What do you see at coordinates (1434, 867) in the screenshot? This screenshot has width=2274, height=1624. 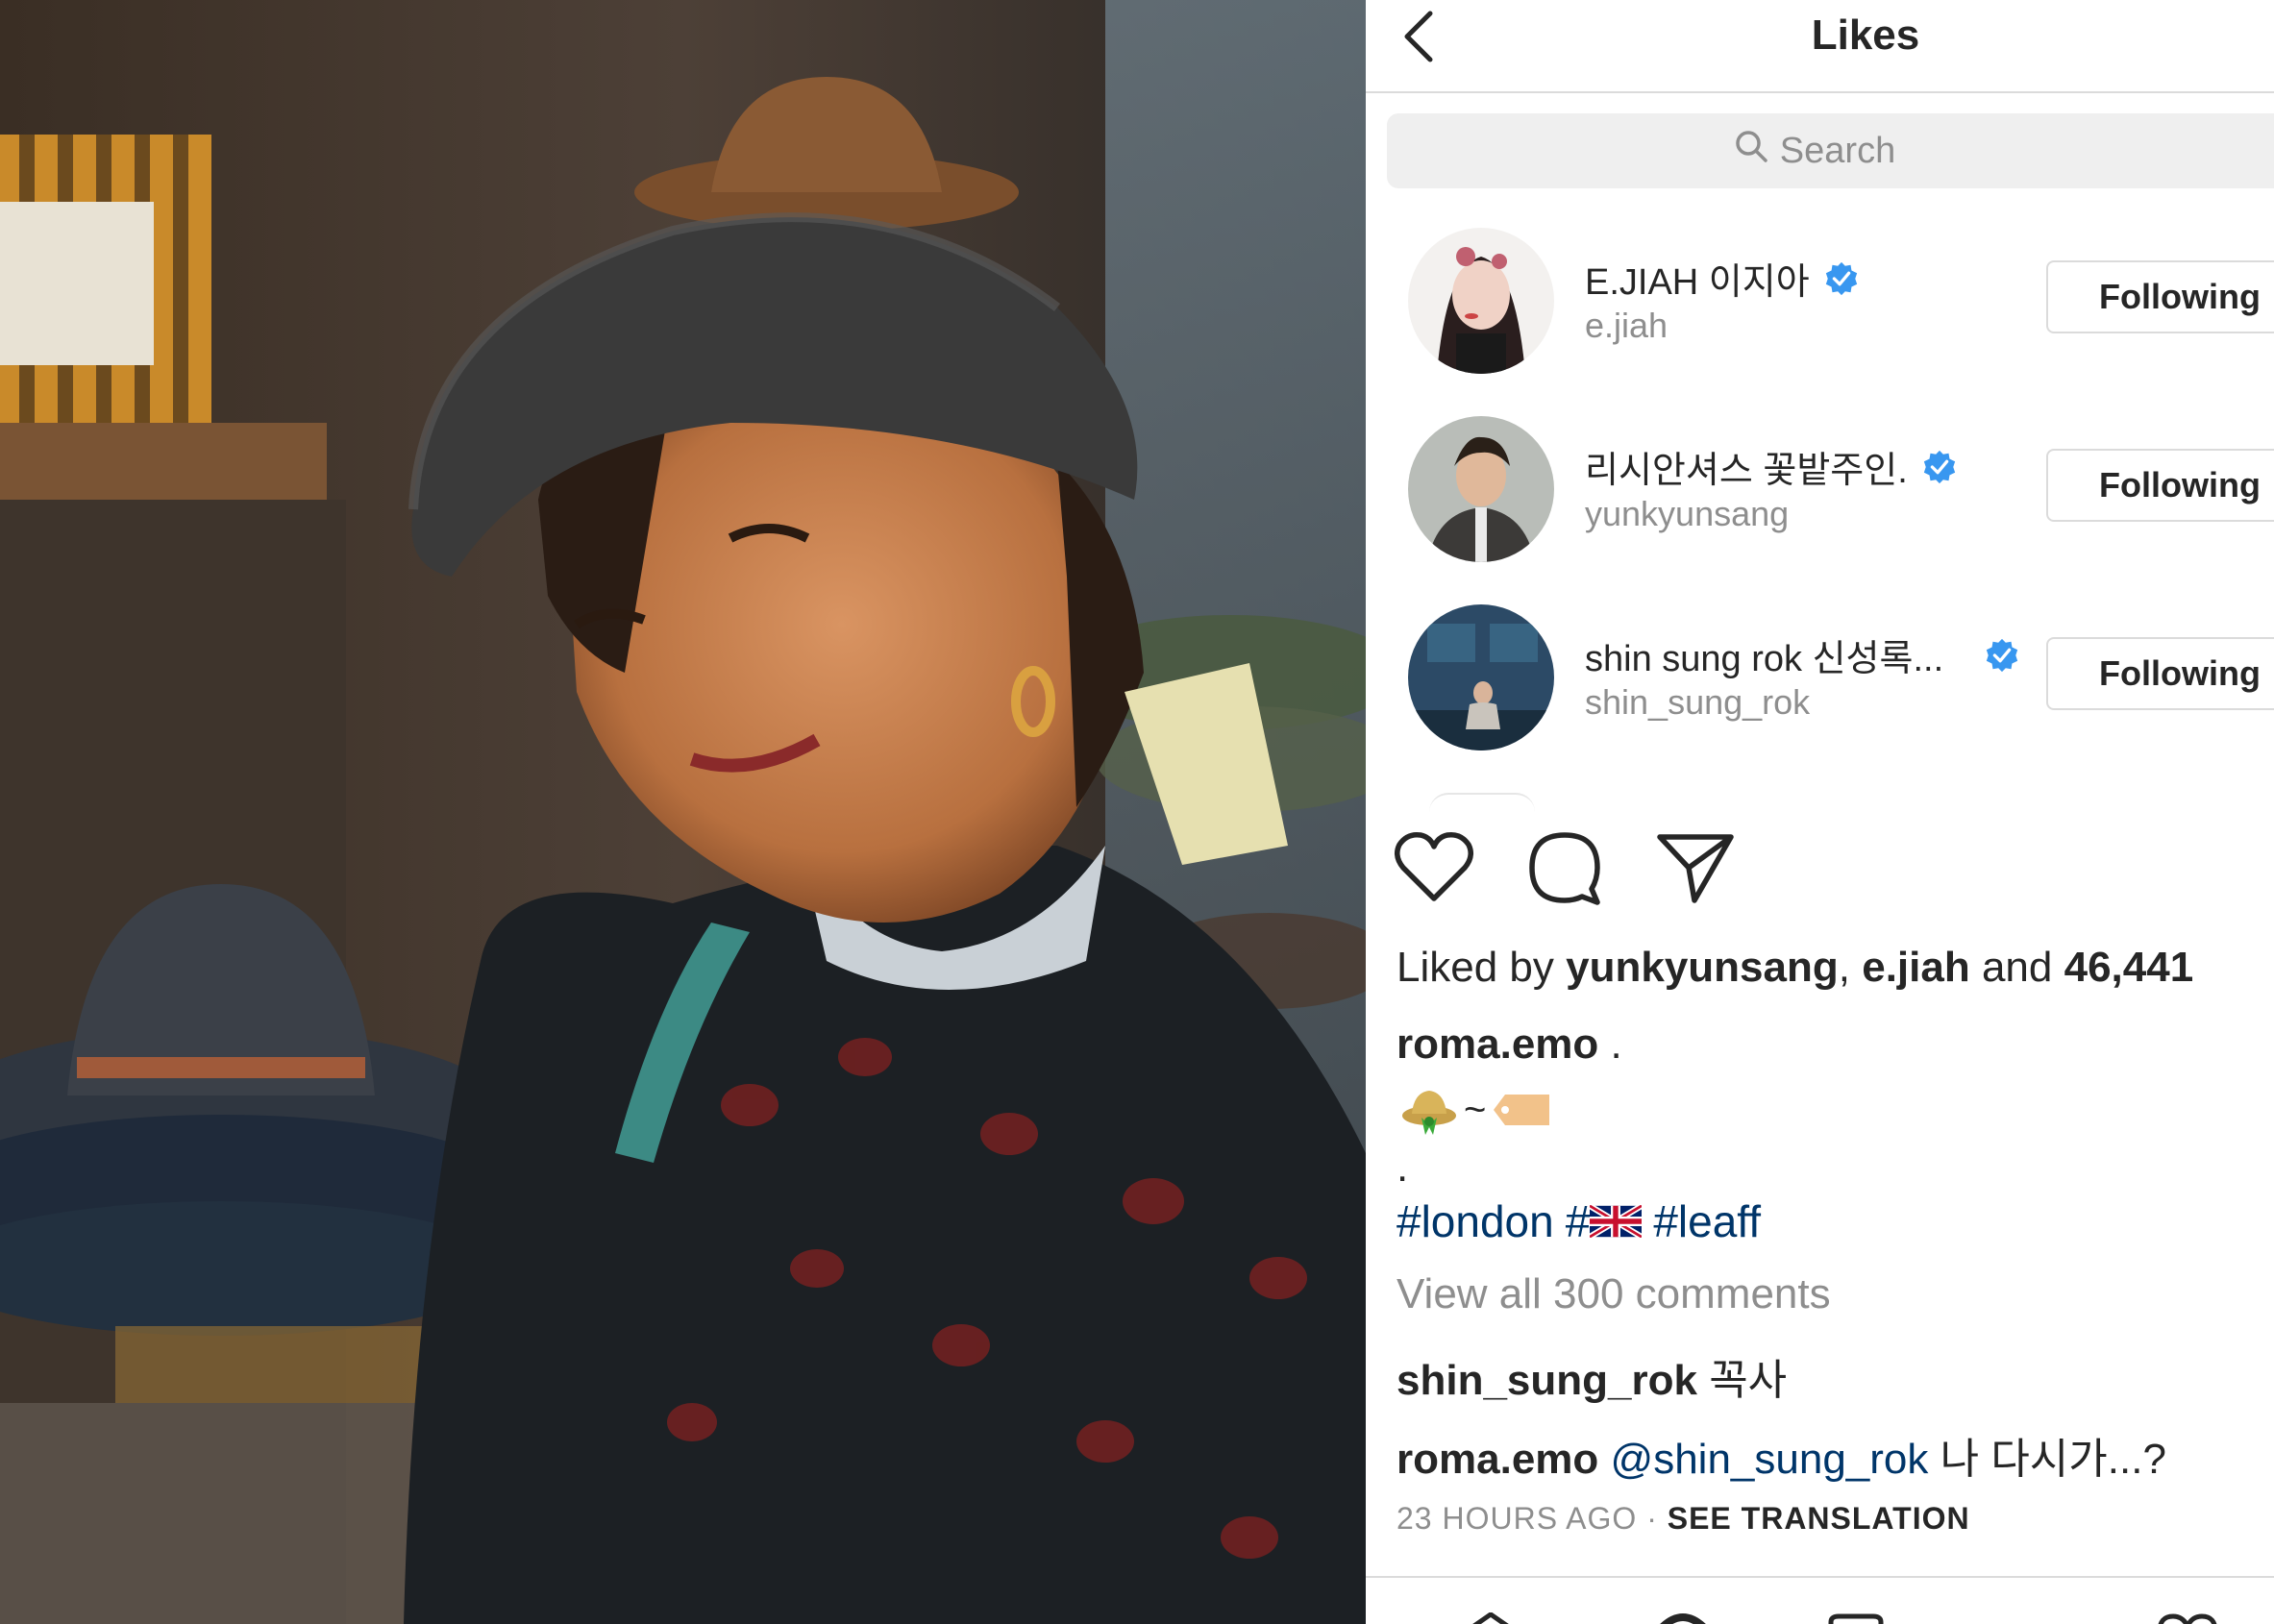 I see `heart-icon` at bounding box center [1434, 867].